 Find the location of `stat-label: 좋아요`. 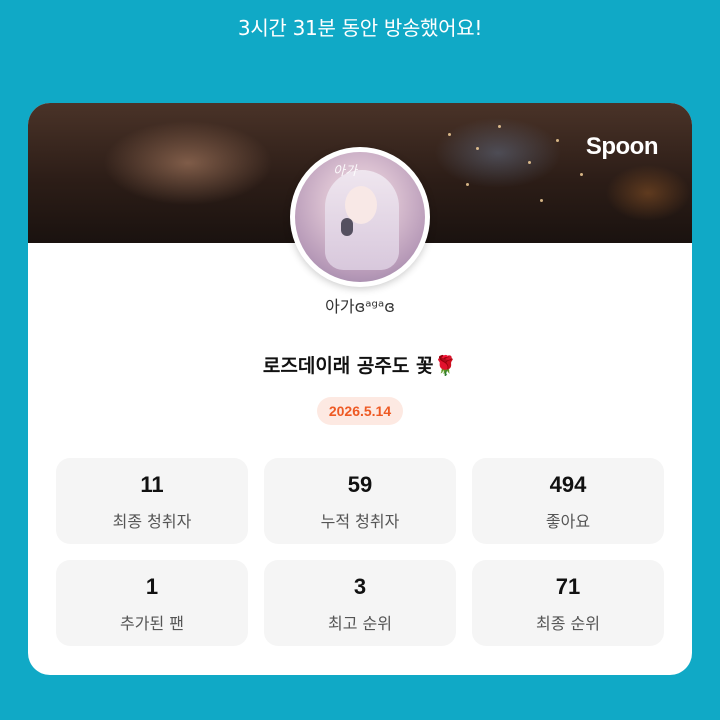

stat-label: 좋아요 is located at coordinates (568, 521).